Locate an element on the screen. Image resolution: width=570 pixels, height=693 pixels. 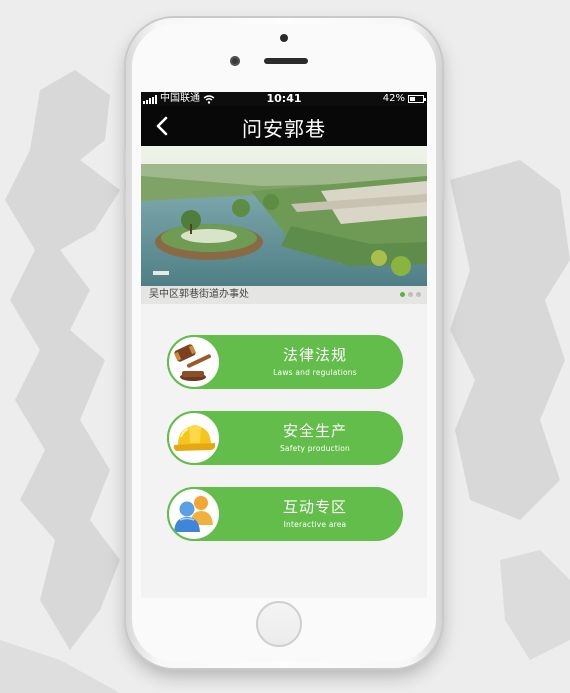
front-camera is located at coordinates (235, 61).